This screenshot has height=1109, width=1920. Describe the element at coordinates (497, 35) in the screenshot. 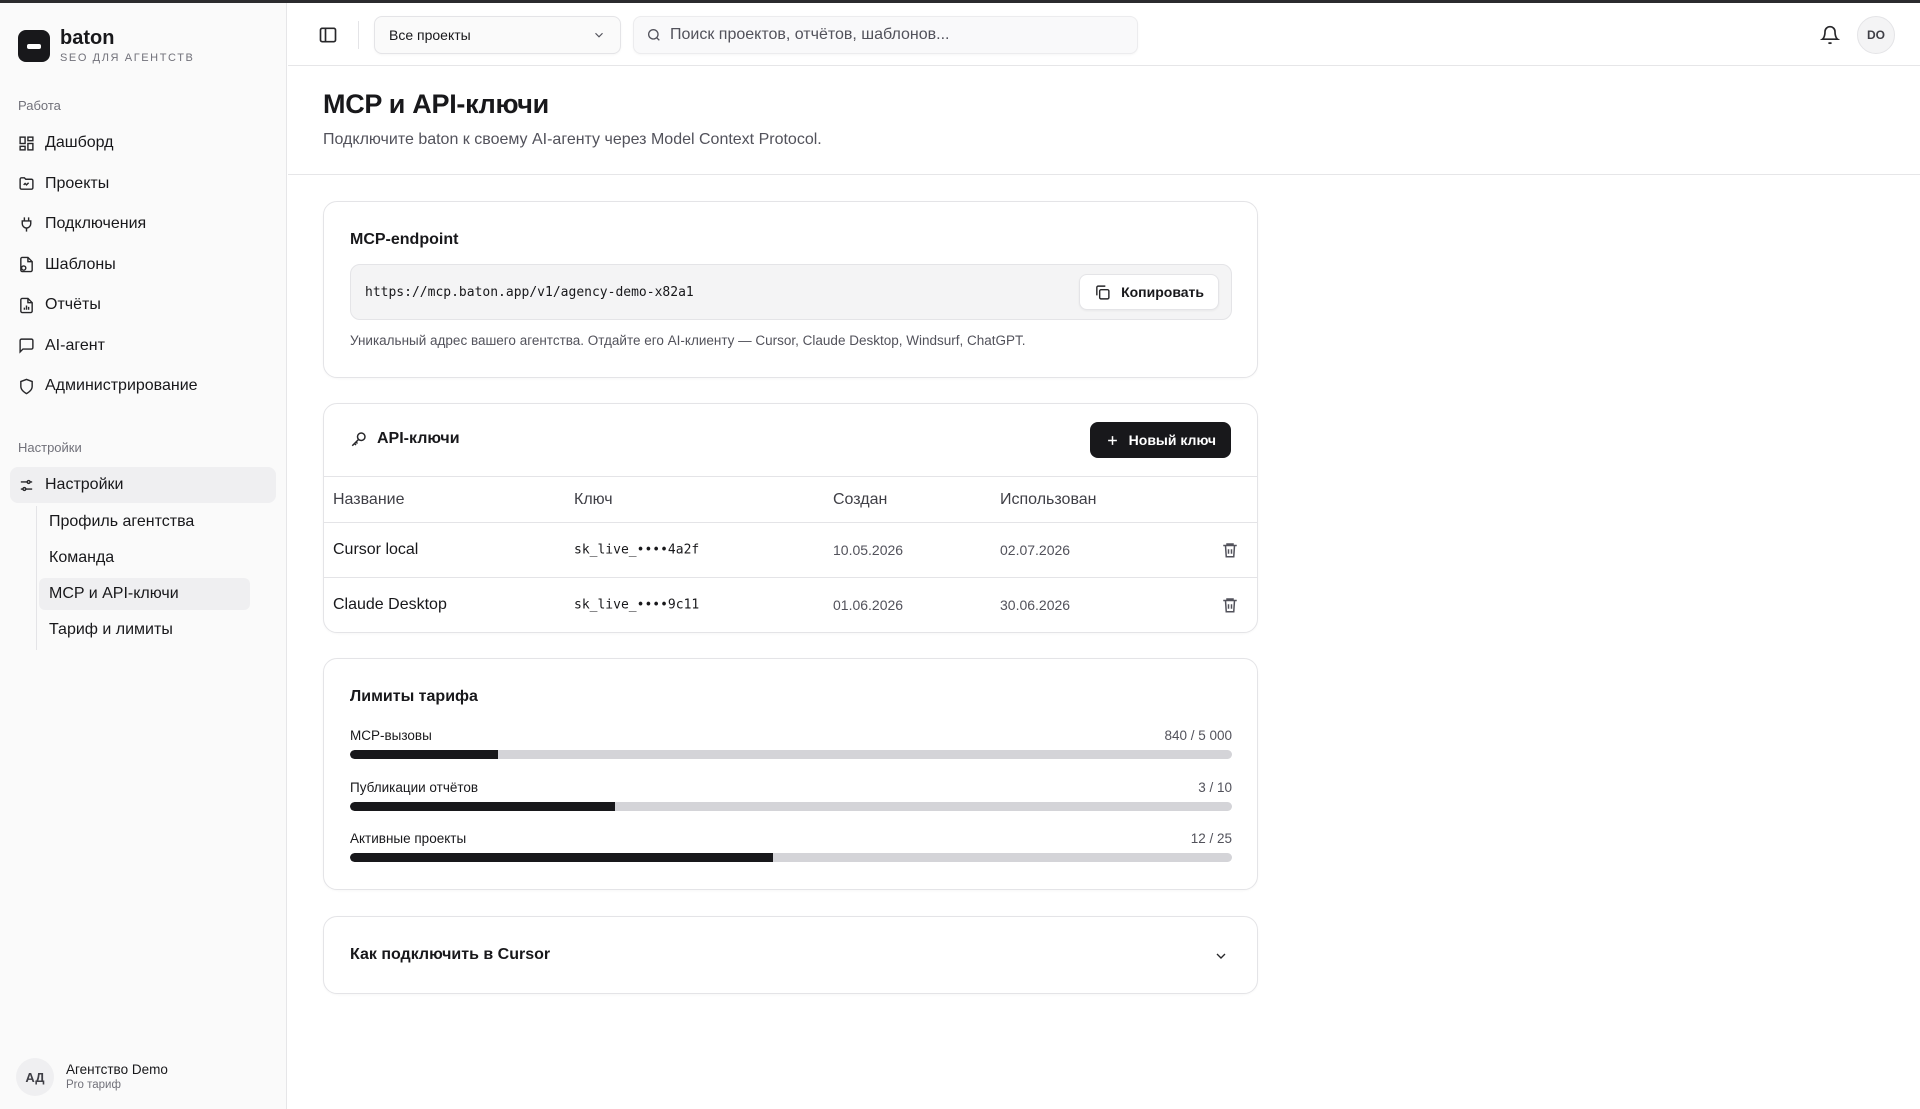

I see `project-select: Все проекты` at that location.